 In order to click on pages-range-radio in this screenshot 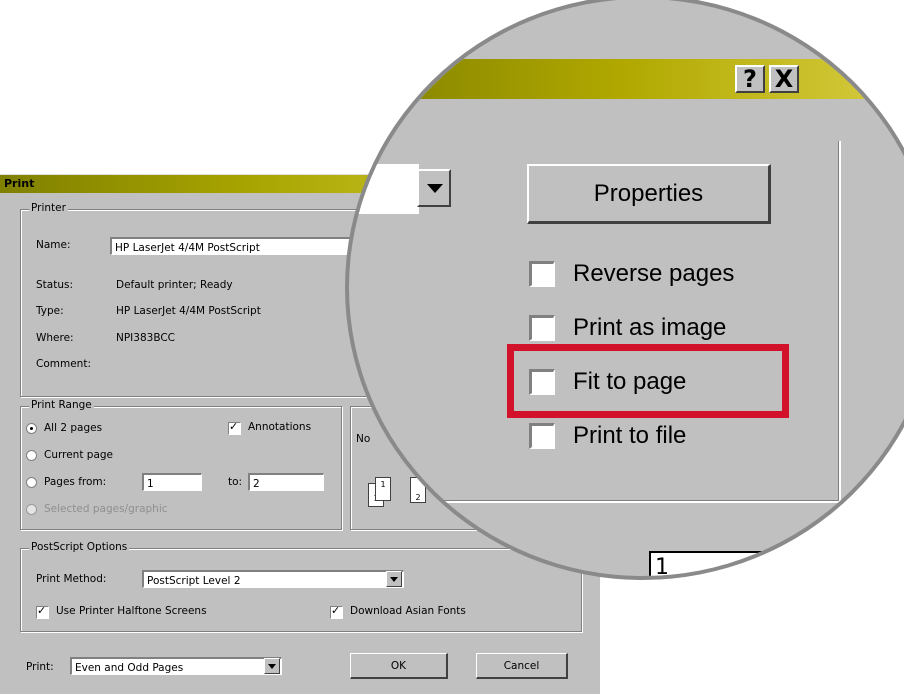, I will do `click(31, 482)`.